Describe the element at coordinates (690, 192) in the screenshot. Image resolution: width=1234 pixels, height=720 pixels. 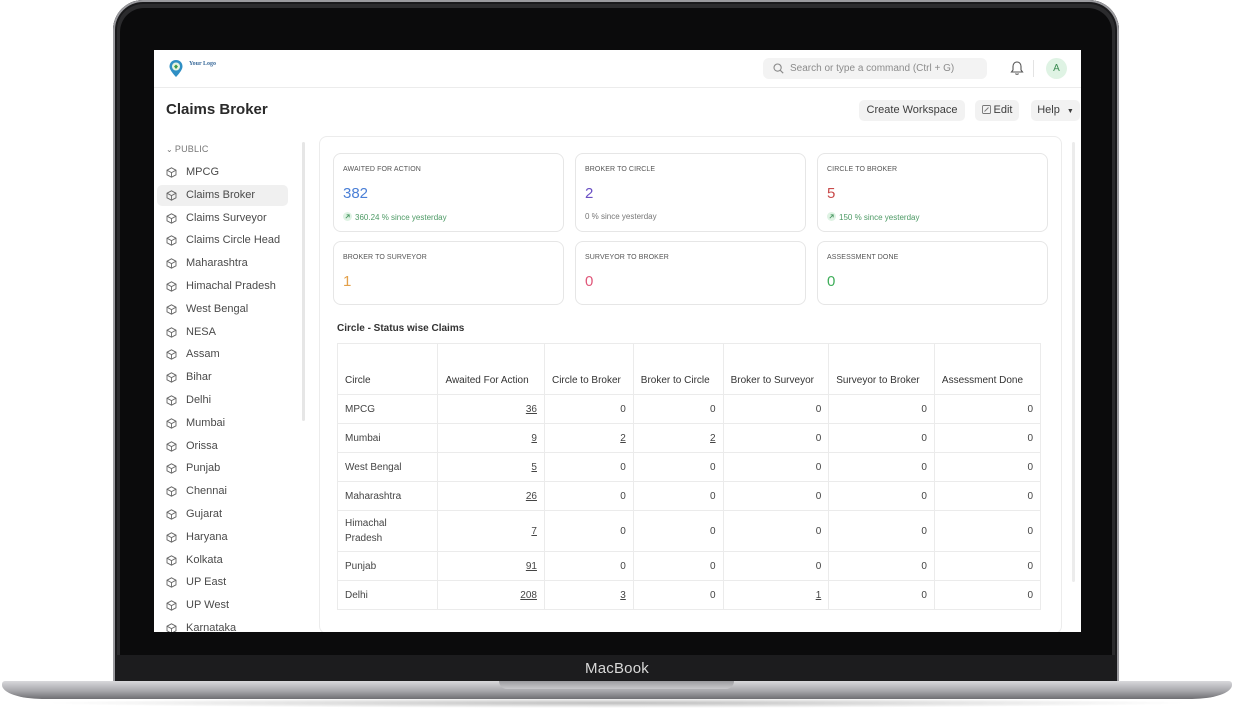
I see `stat-card: BROKER TO CIRCLE 2 0 % since yesterday` at that location.